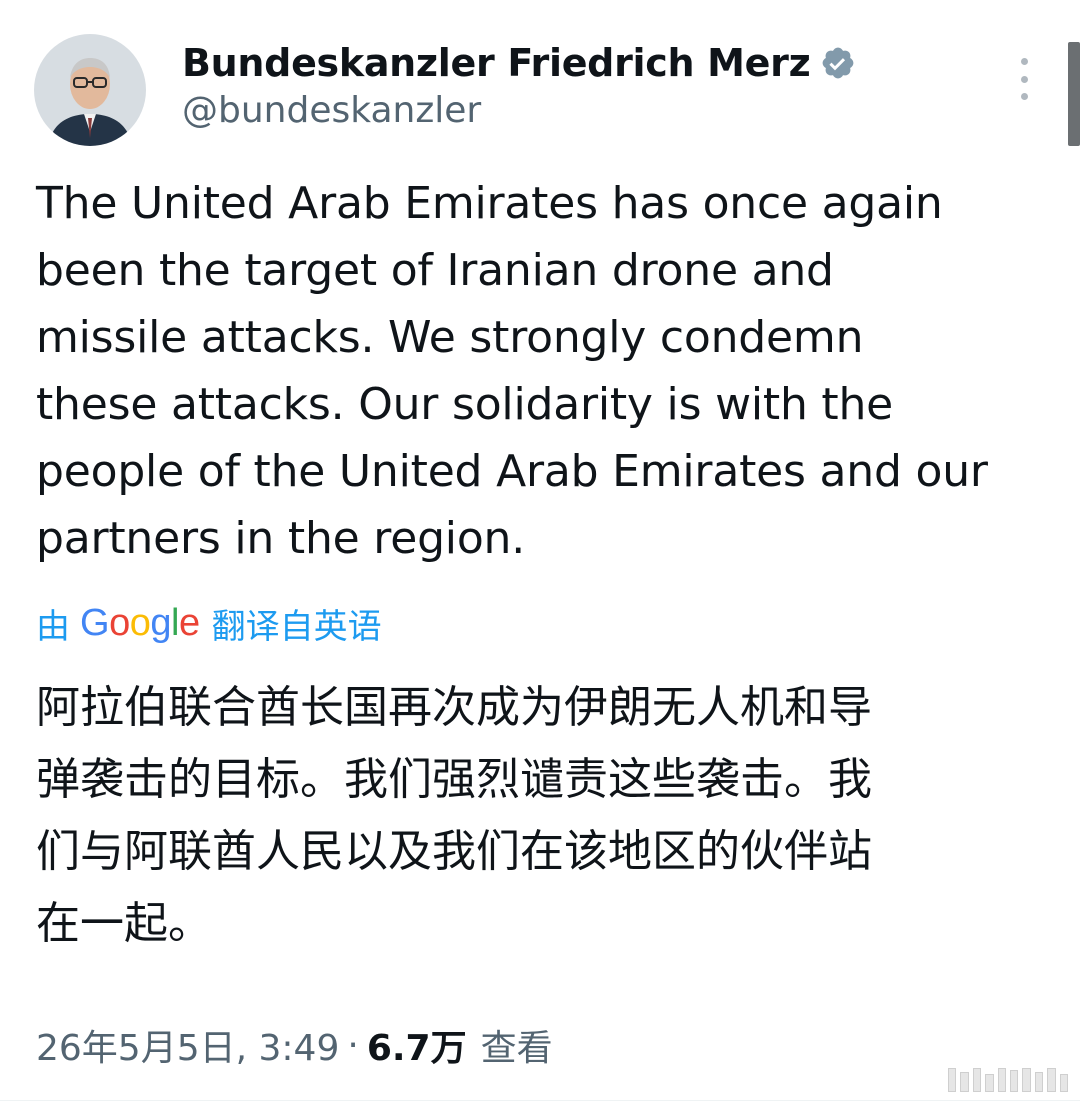 This screenshot has width=1080, height=1107. Describe the element at coordinates (1074, 94) in the screenshot. I see `scrollbar` at that location.